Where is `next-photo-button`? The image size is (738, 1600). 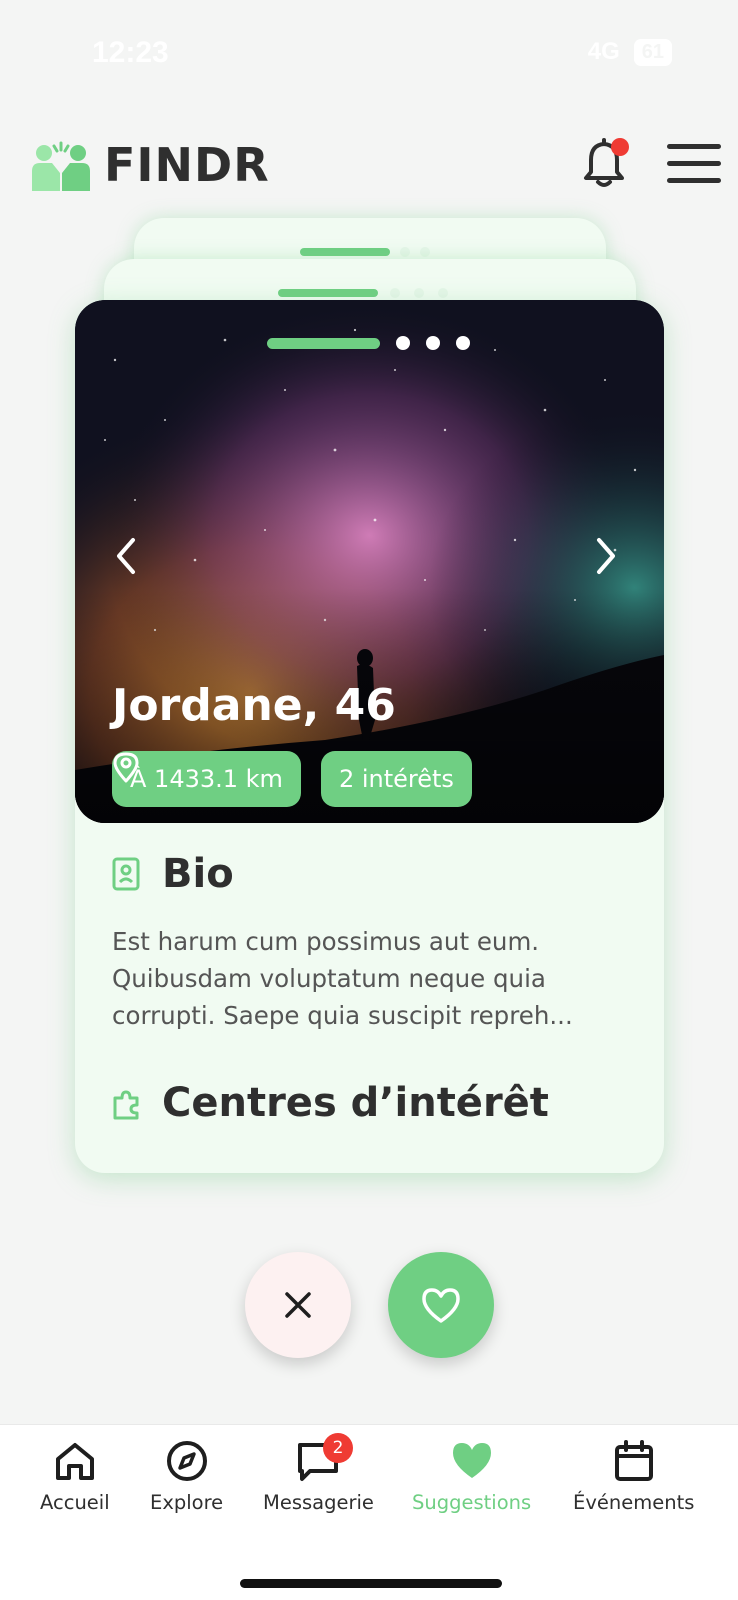
next-photo-button is located at coordinates (605, 556).